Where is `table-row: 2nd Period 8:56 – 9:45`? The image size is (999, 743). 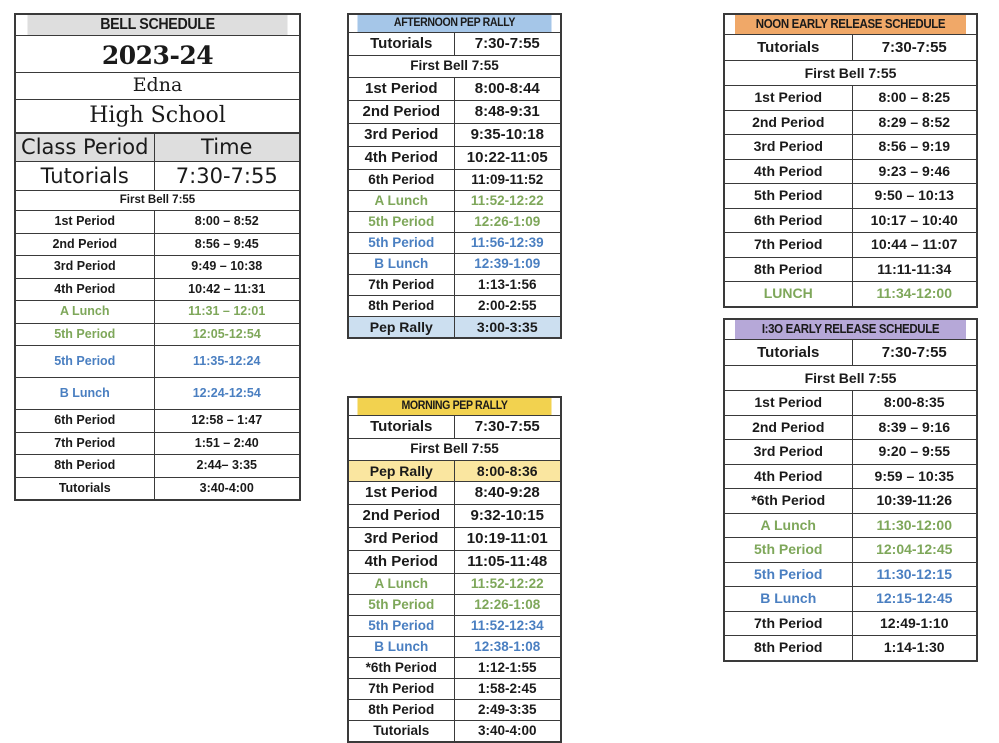
table-row: 2nd Period 8:56 – 9:45 is located at coordinates (157, 244).